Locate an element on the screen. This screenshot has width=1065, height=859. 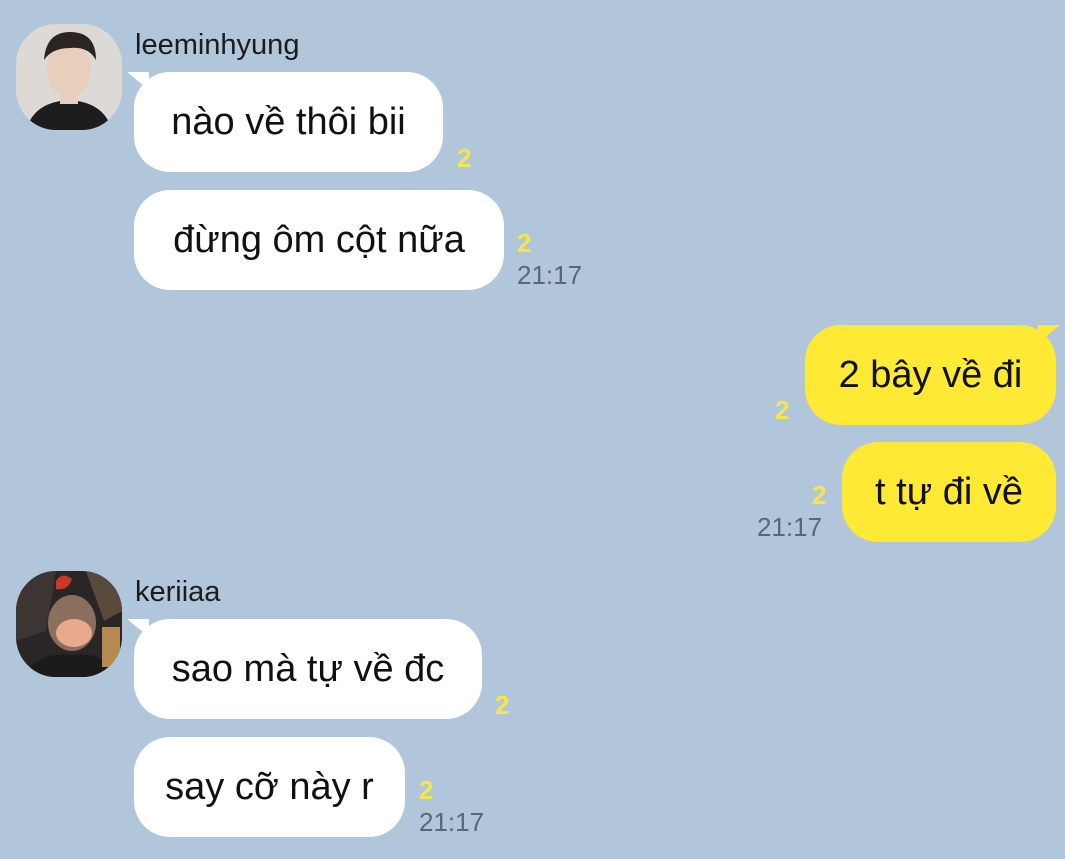
avatar-leeminhyung is located at coordinates (69, 77).